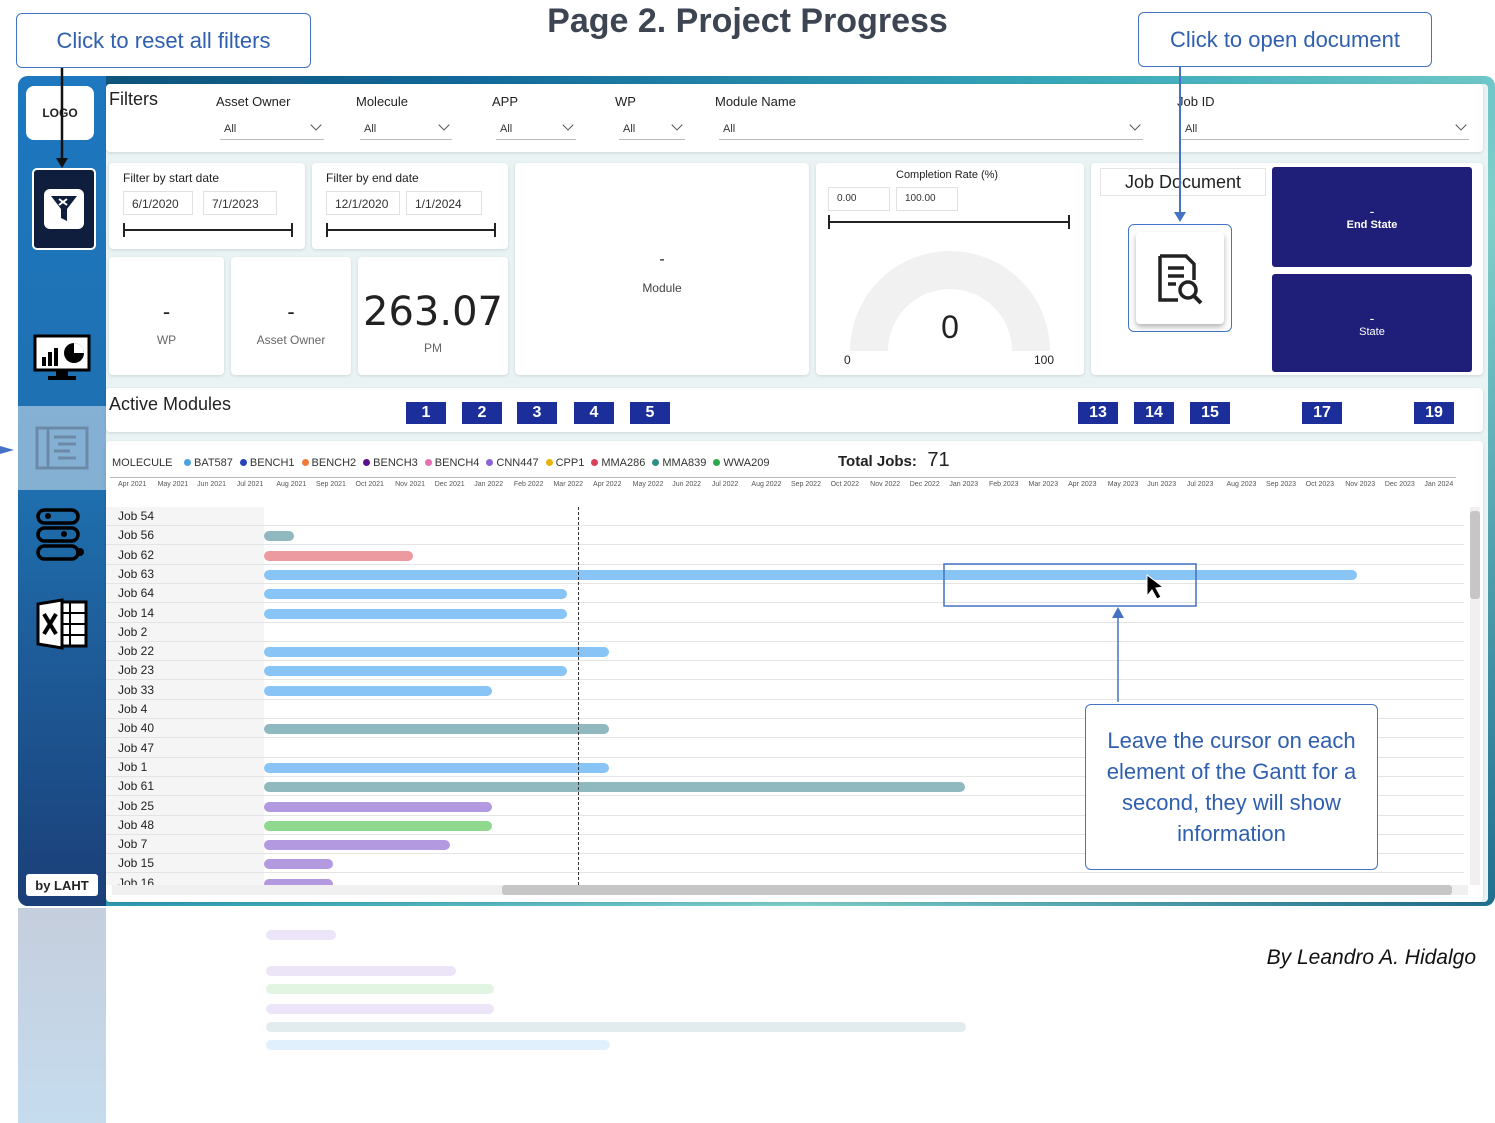 Image resolution: width=1495 pixels, height=1123 pixels. I want to click on credit-text: By Leandro A. Hidalgo, so click(1371, 957).